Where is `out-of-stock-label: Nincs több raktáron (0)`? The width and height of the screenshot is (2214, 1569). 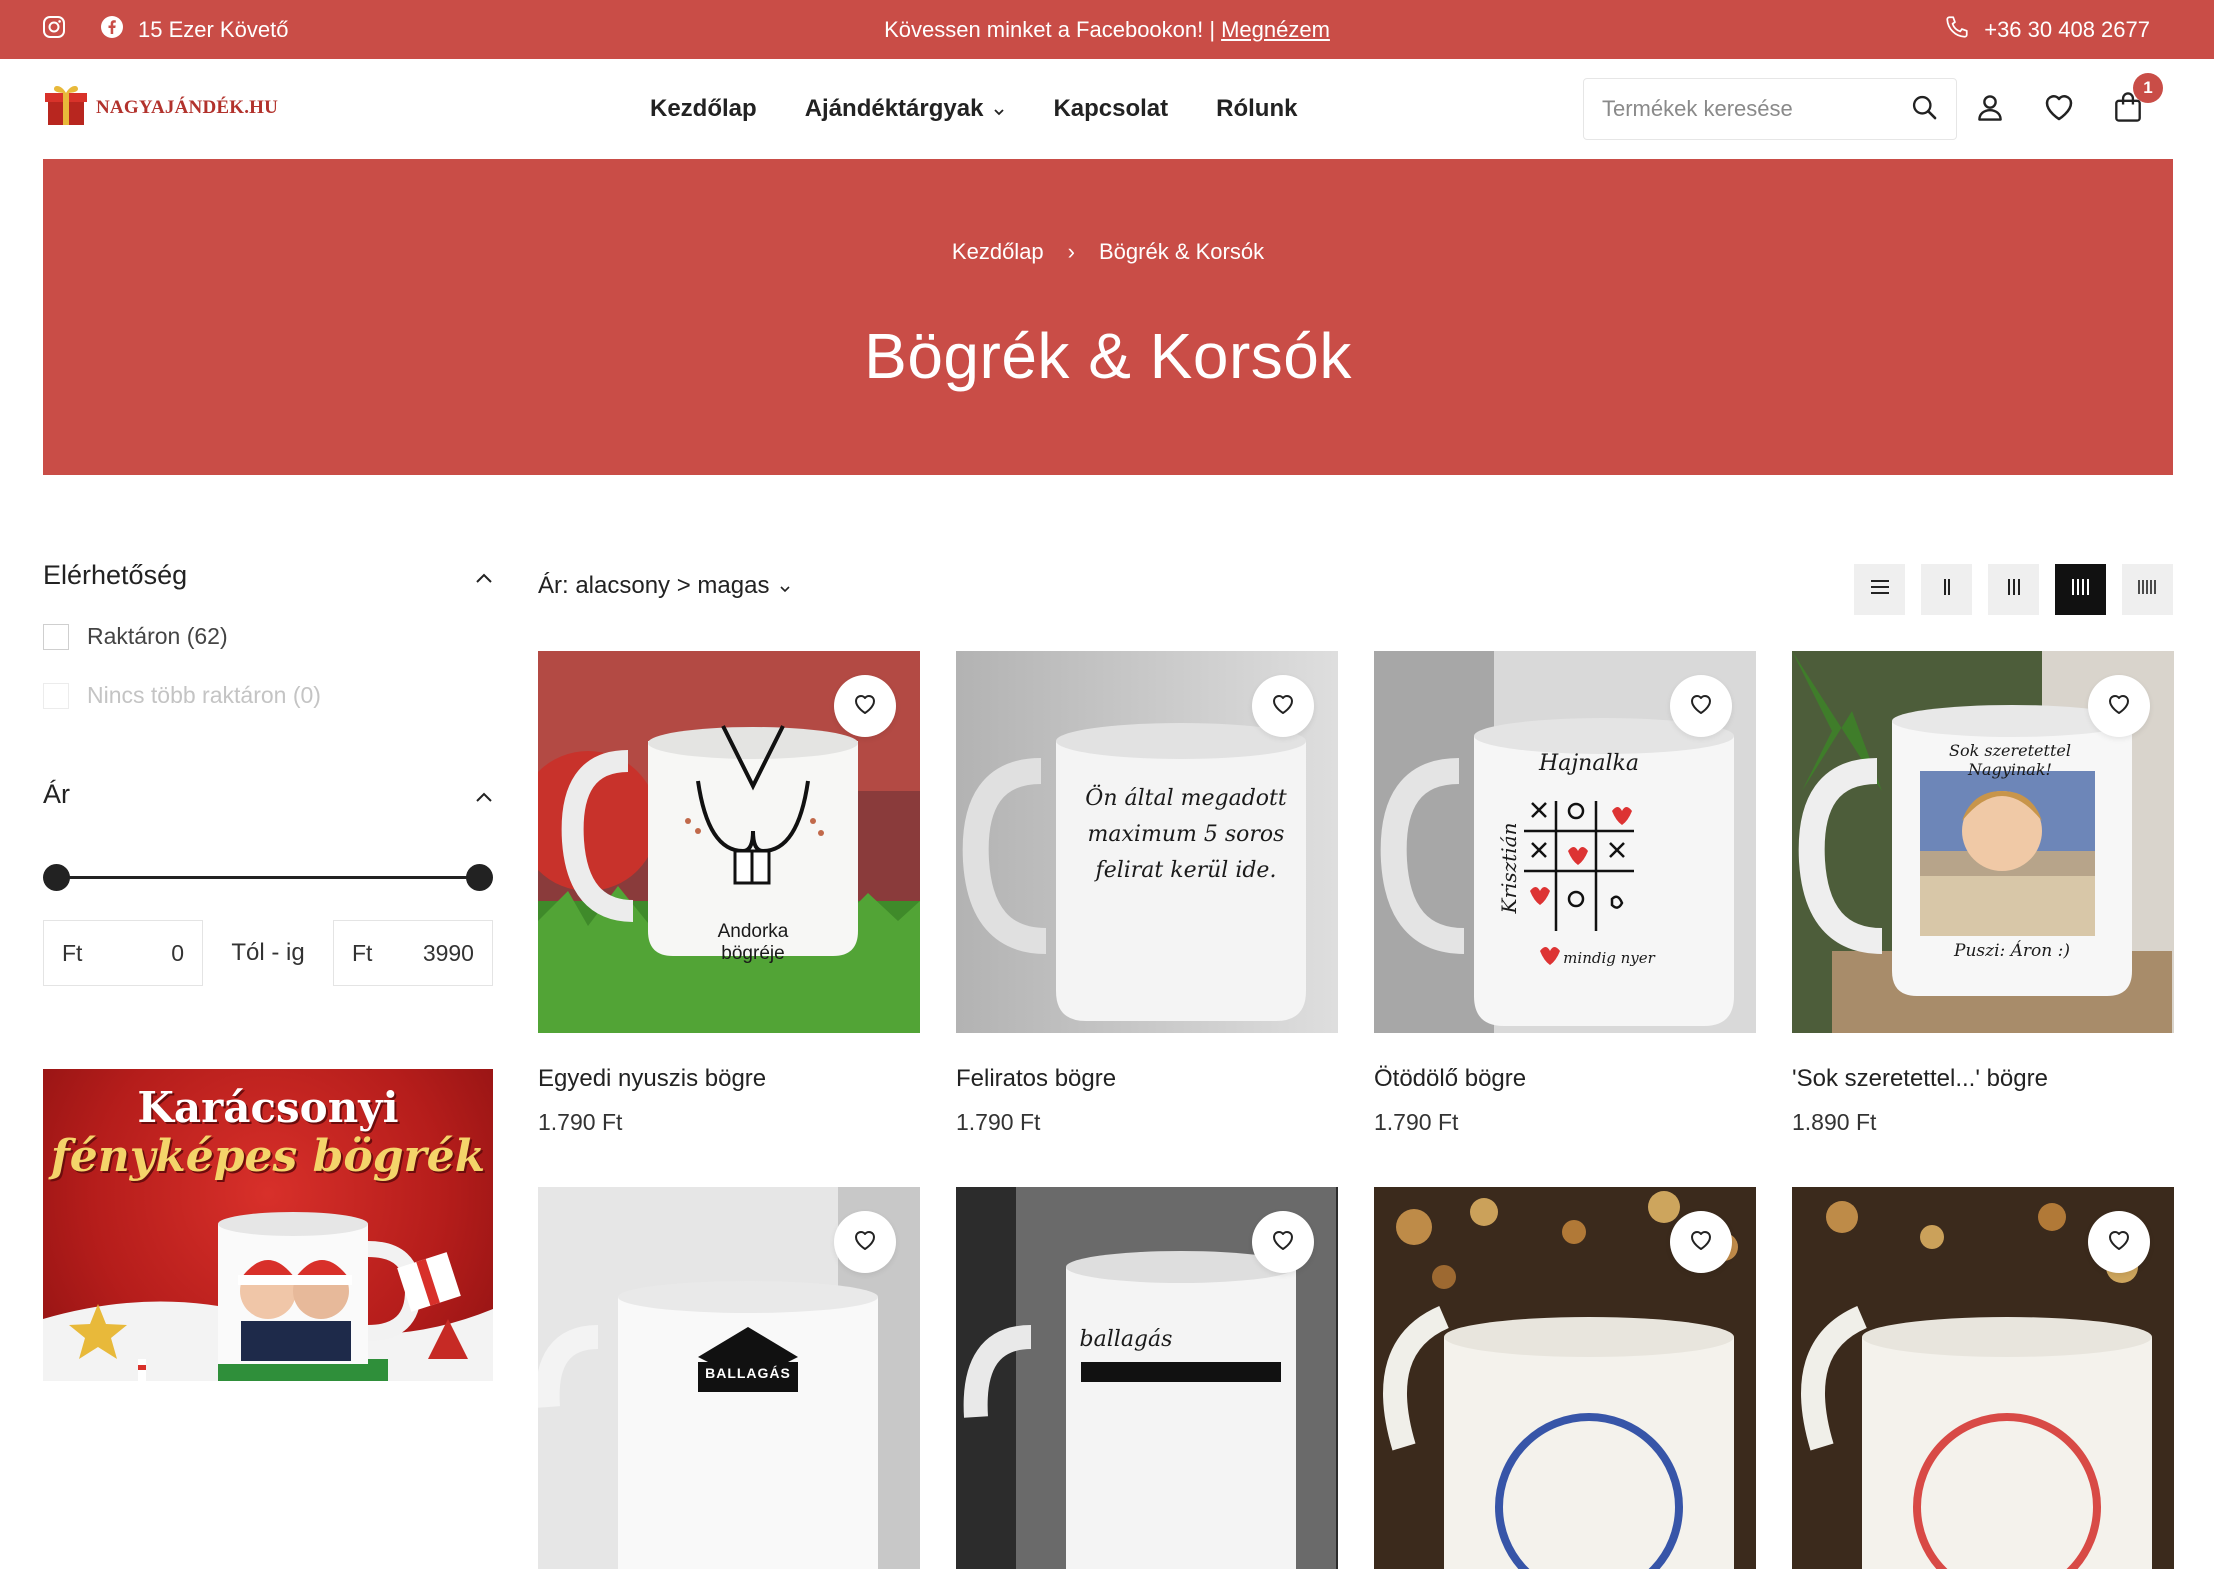 out-of-stock-label: Nincs több raktáron (0) is located at coordinates (204, 695).